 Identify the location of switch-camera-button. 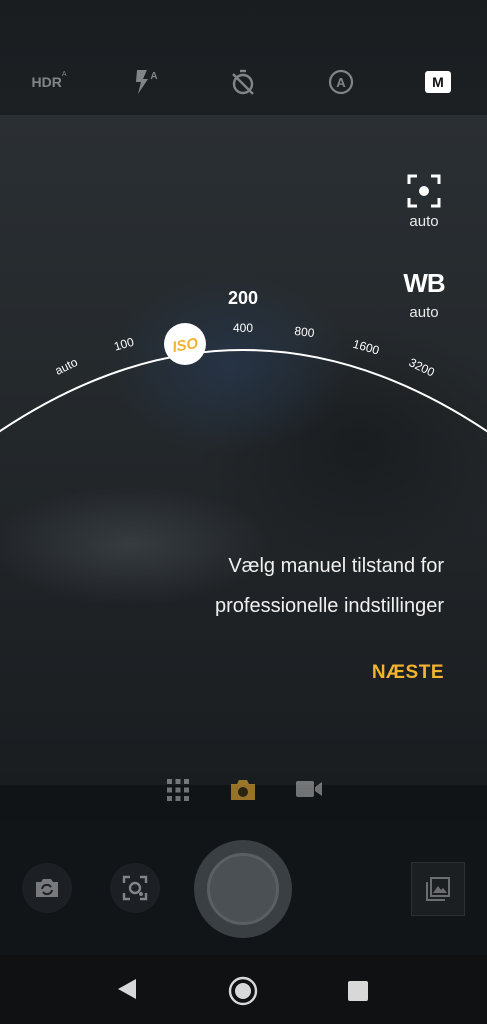
(47, 888).